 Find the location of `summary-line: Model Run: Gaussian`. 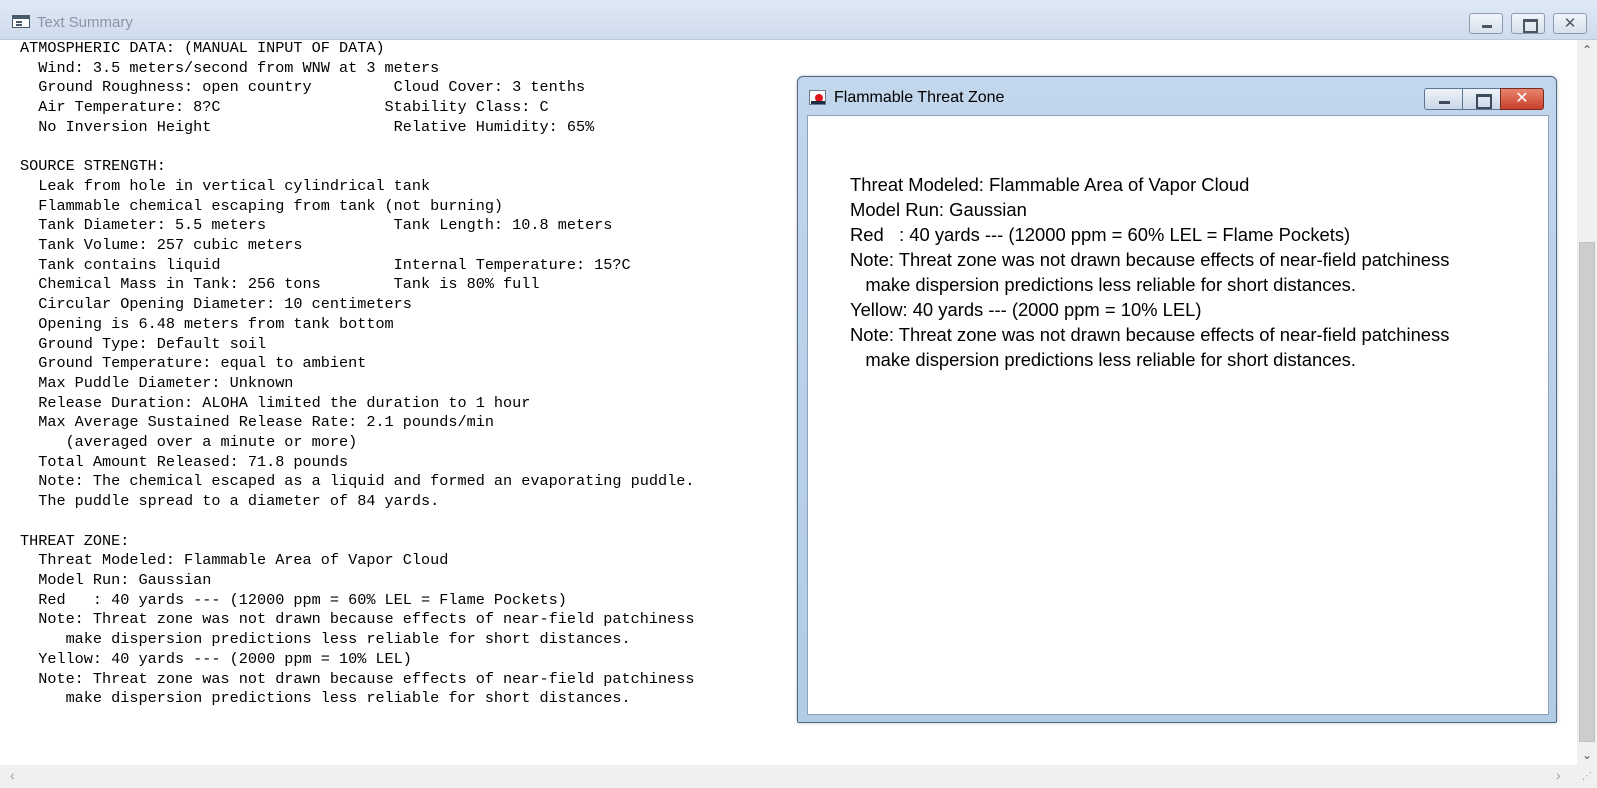

summary-line: Model Run: Gaussian is located at coordinates (116, 579).